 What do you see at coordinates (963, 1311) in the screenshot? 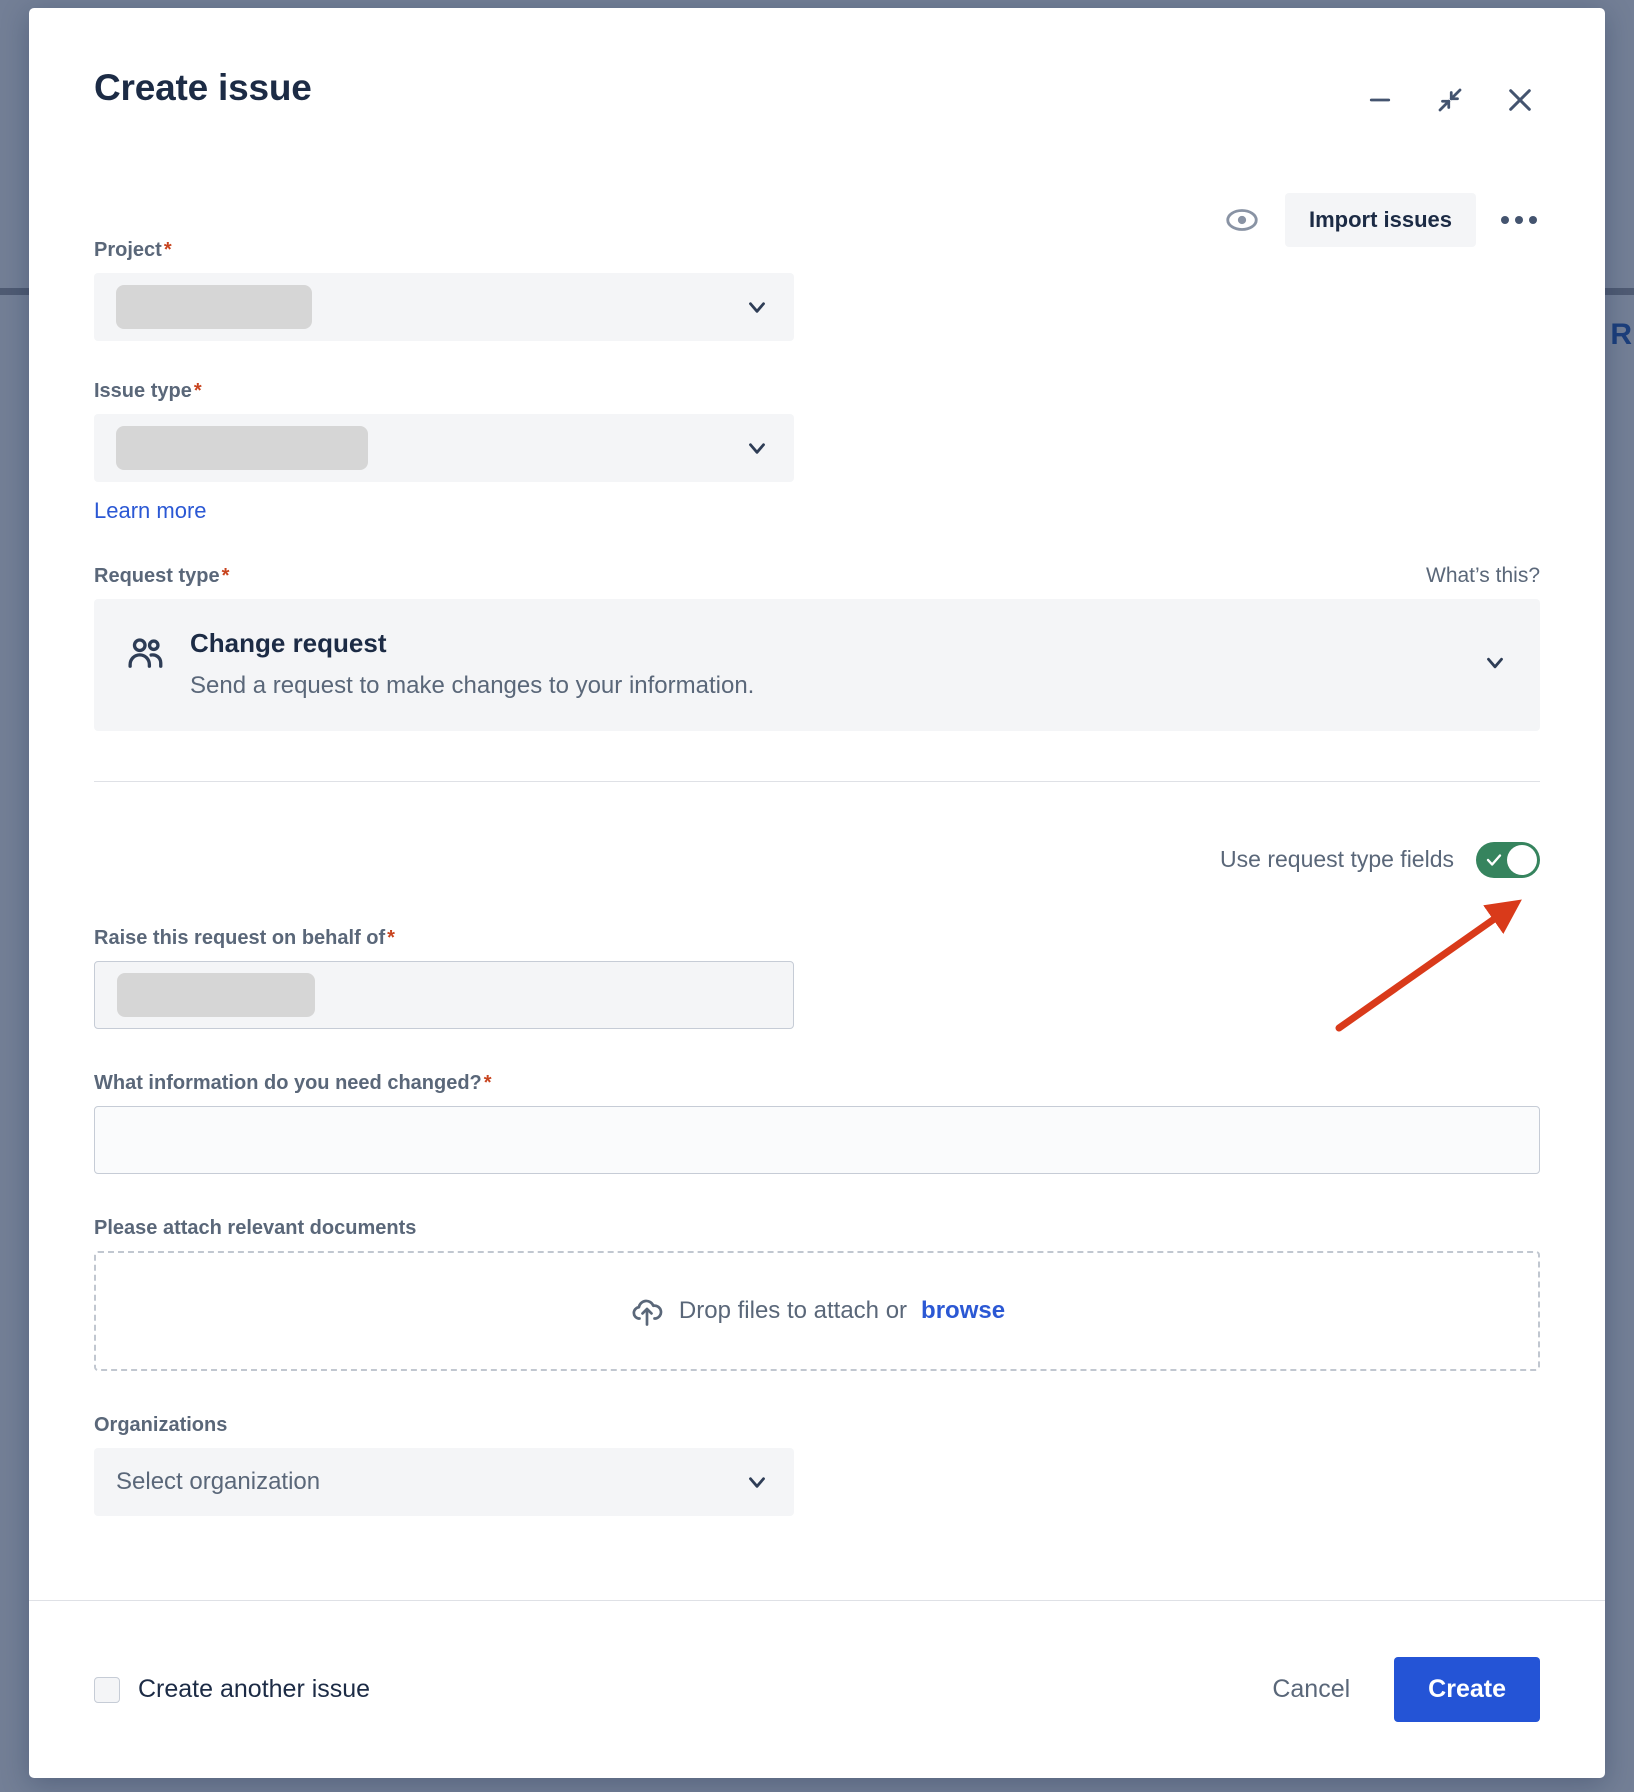
I see `browse-link: browse` at bounding box center [963, 1311].